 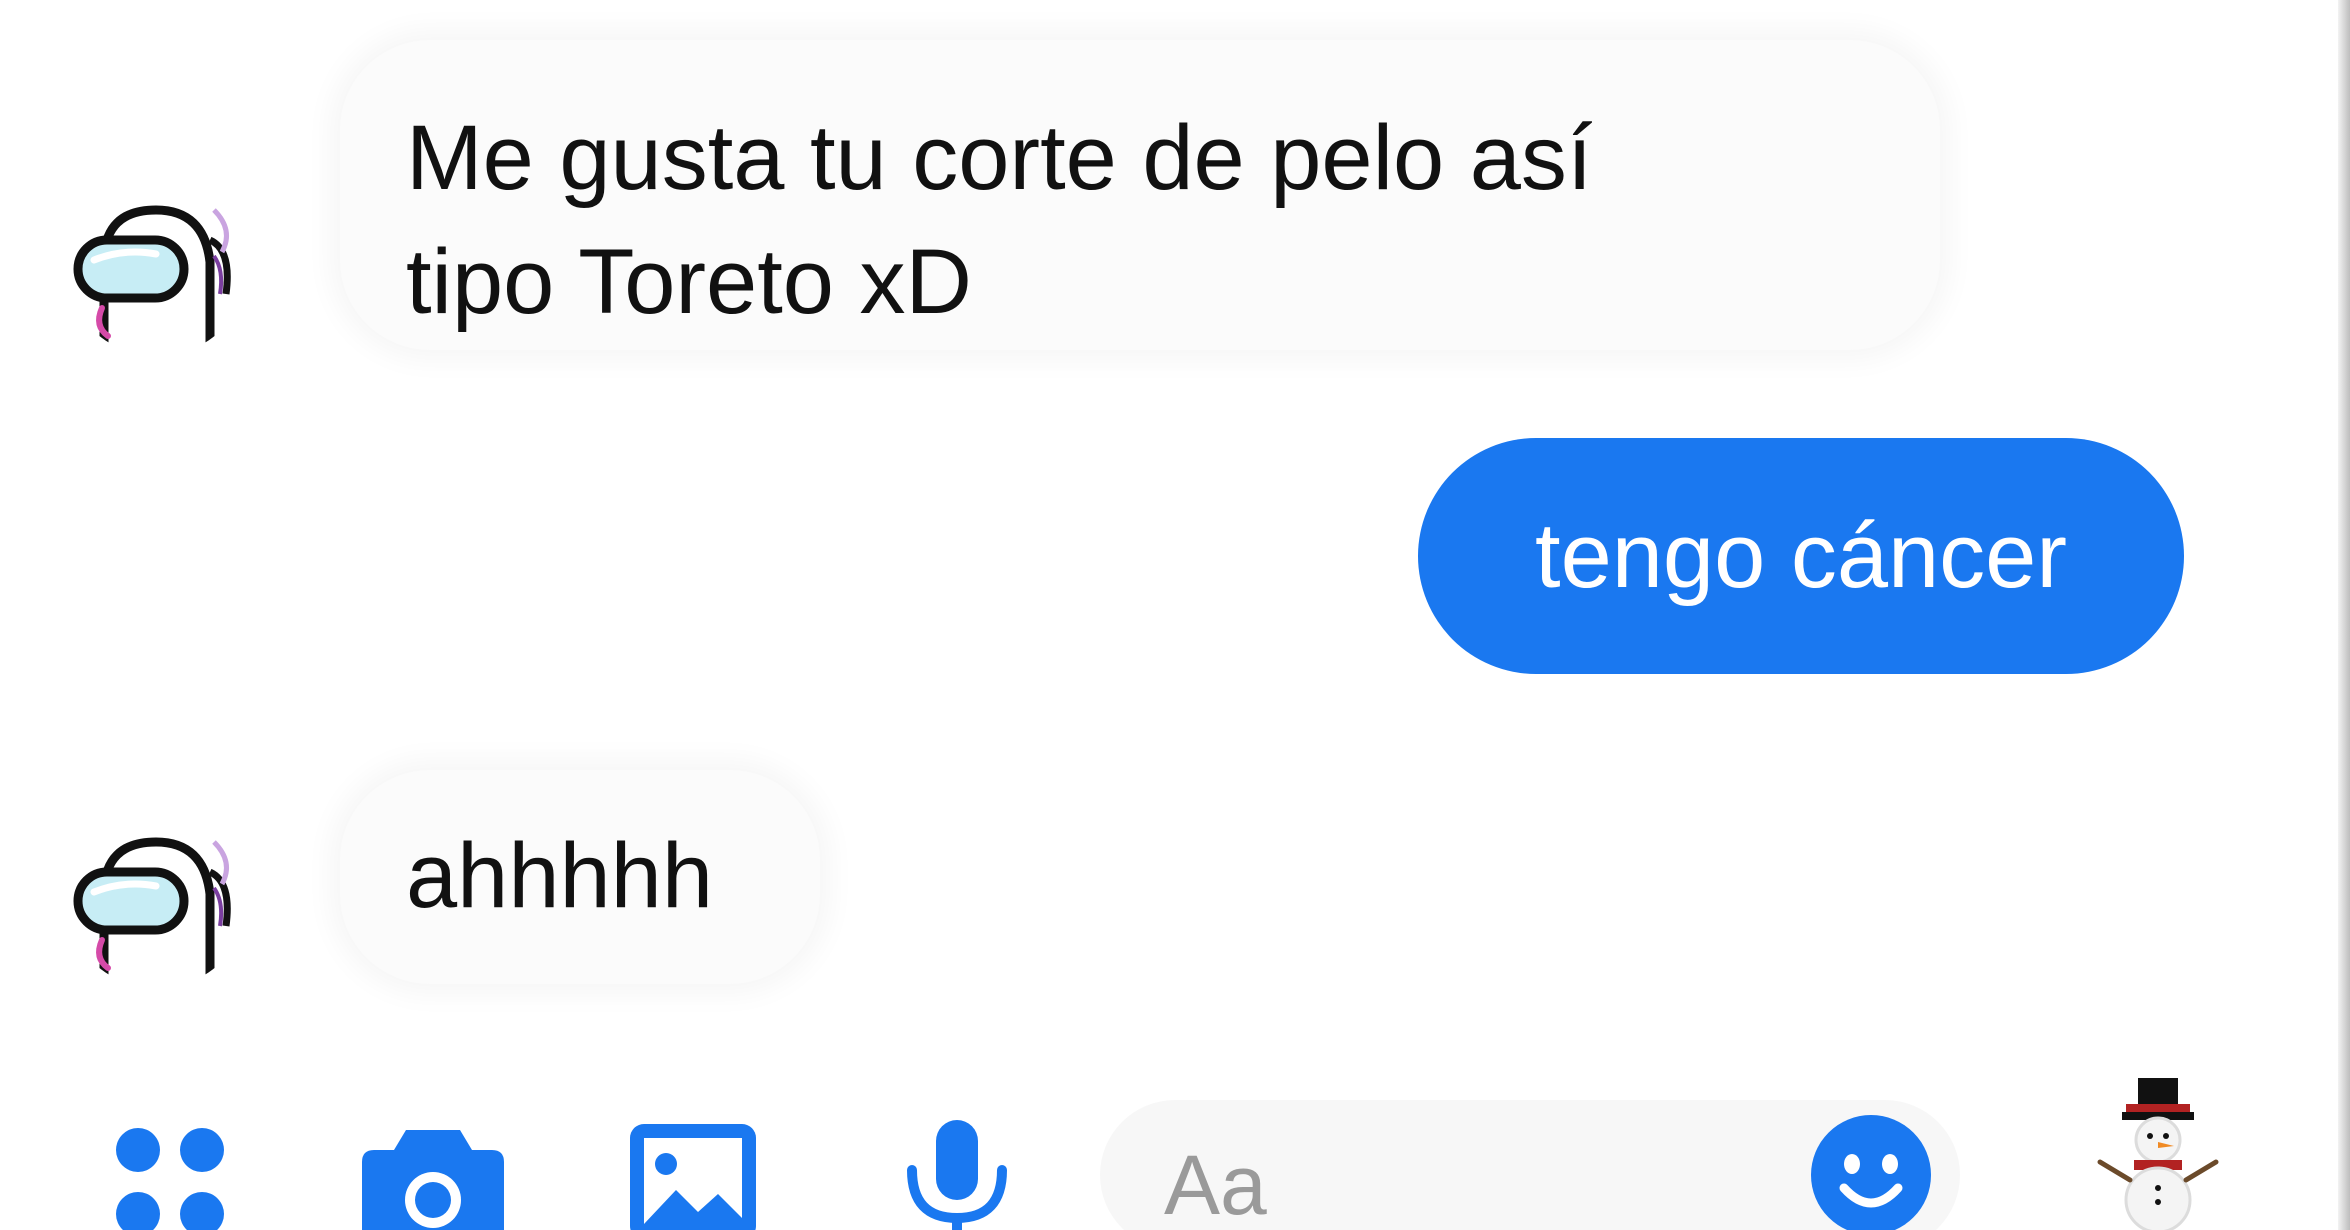 I want to click on incoming-message-bubble: ahhhhh, so click(x=580, y=877).